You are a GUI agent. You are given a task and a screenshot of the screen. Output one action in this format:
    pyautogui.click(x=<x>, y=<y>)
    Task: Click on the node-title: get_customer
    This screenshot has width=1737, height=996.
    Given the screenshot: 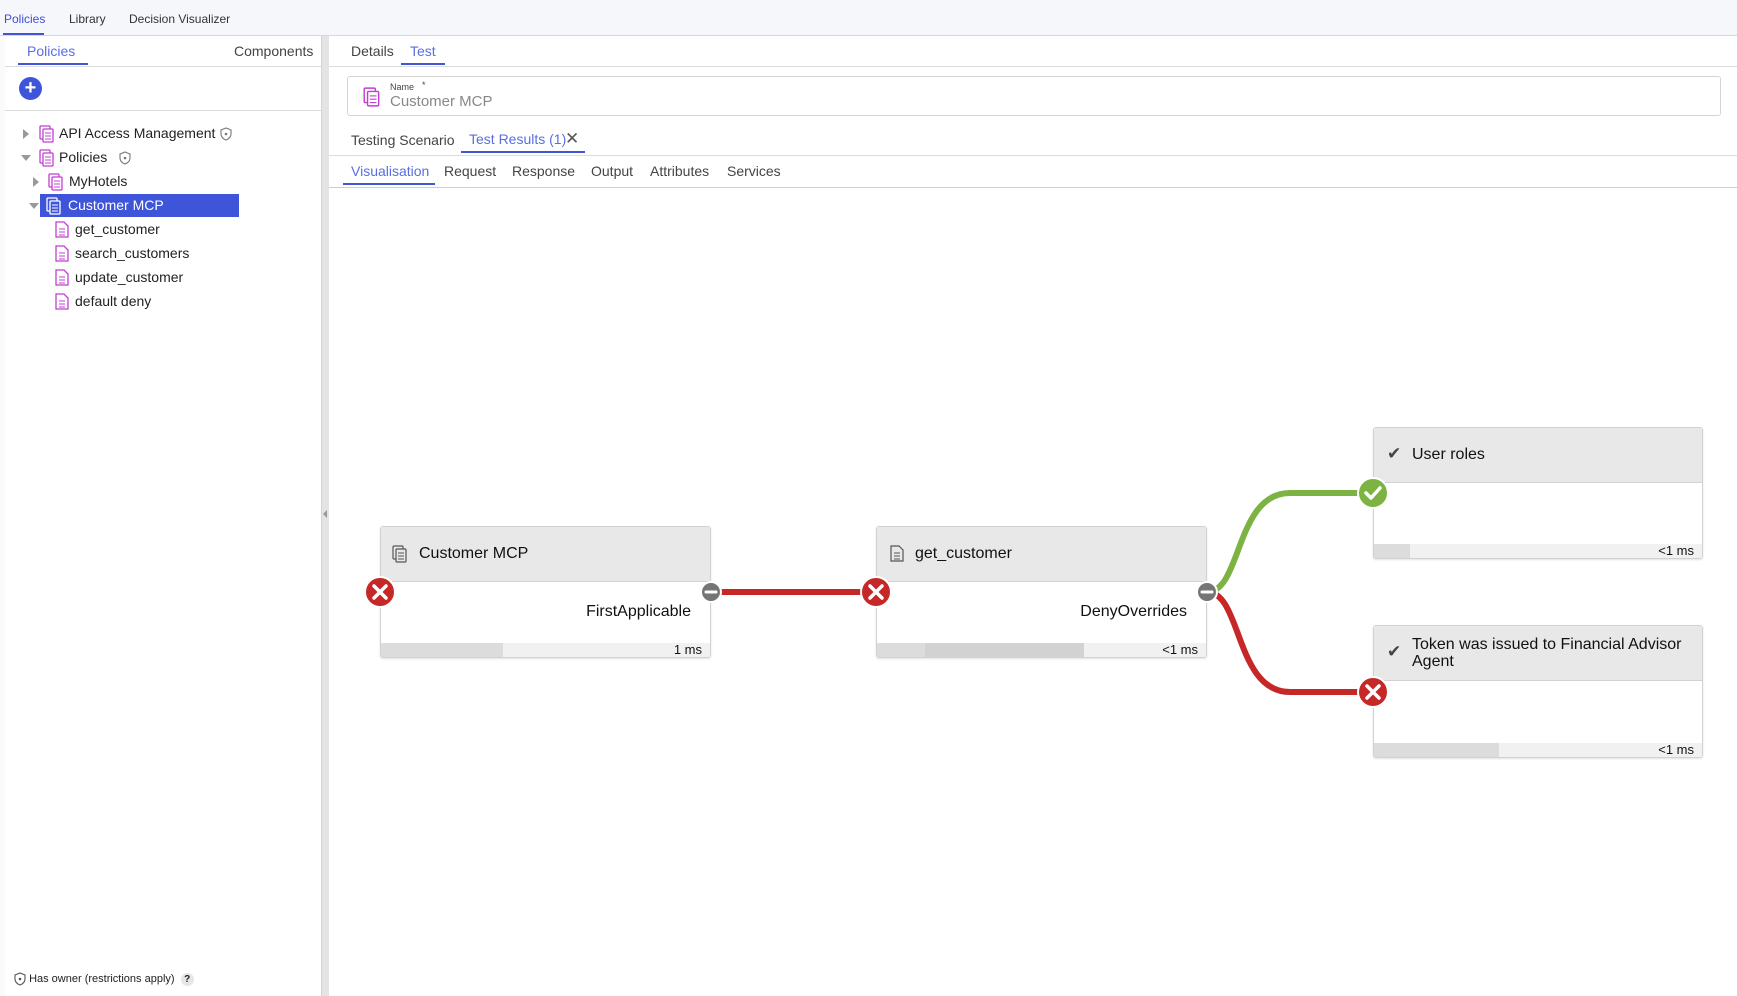 What is the action you would take?
    pyautogui.click(x=963, y=553)
    